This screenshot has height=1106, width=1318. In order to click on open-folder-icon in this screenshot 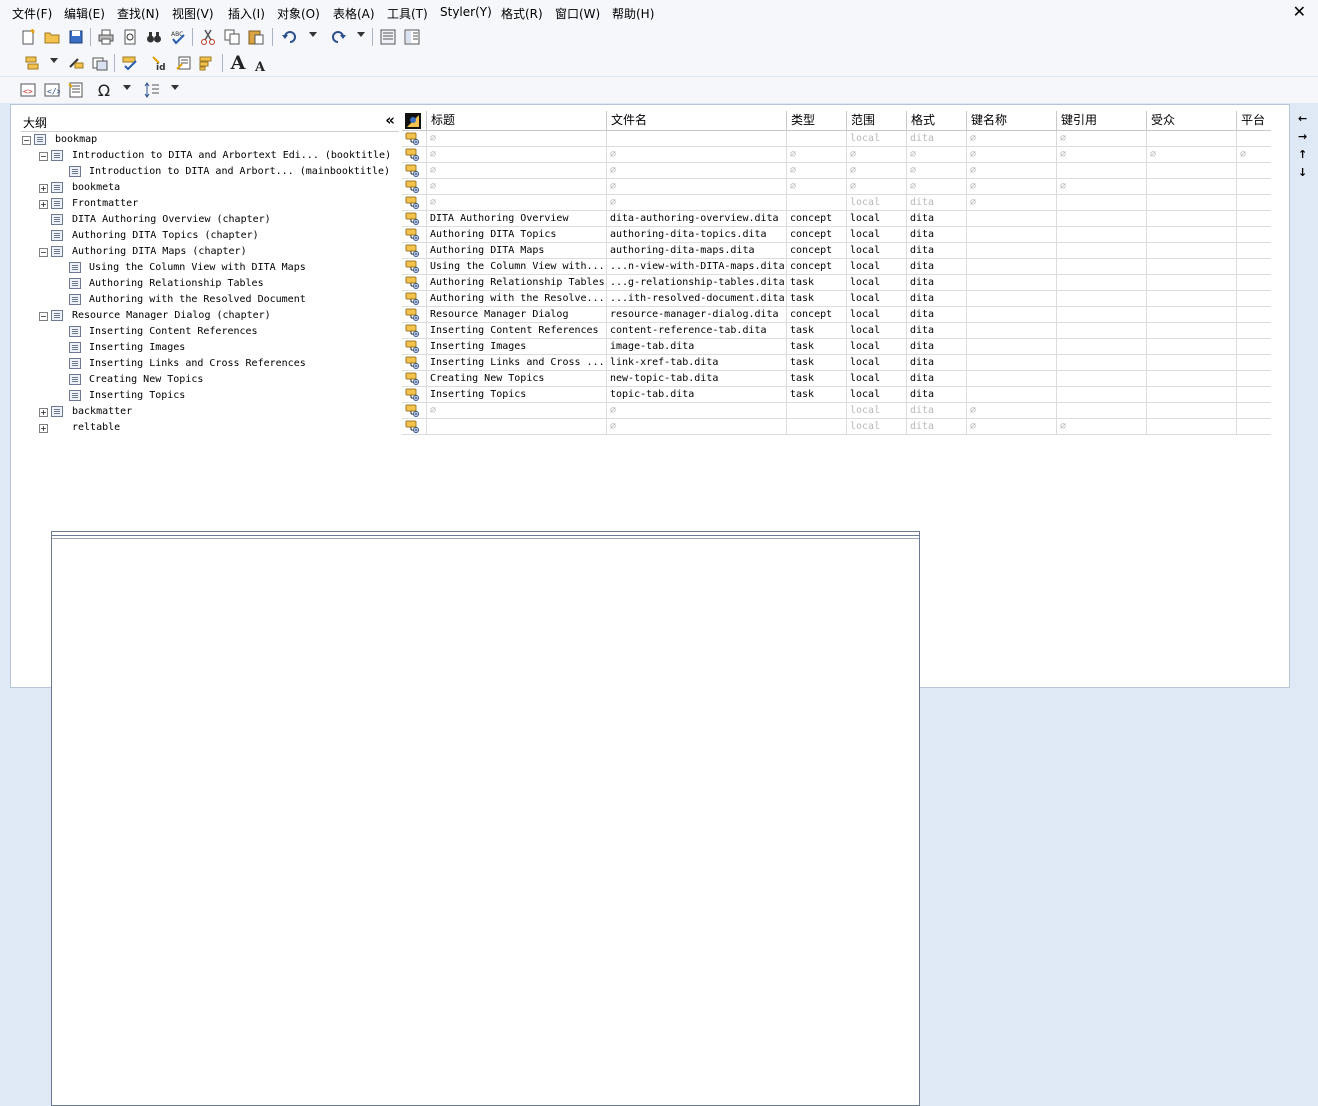, I will do `click(52, 37)`.